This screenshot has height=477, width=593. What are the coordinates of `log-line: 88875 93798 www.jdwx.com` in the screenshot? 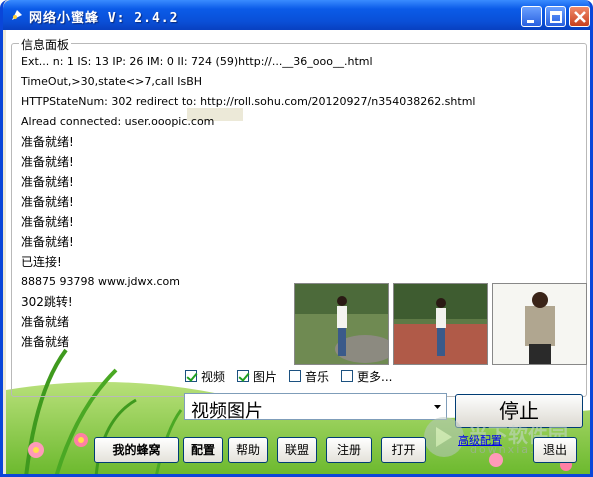 It's located at (100, 281).